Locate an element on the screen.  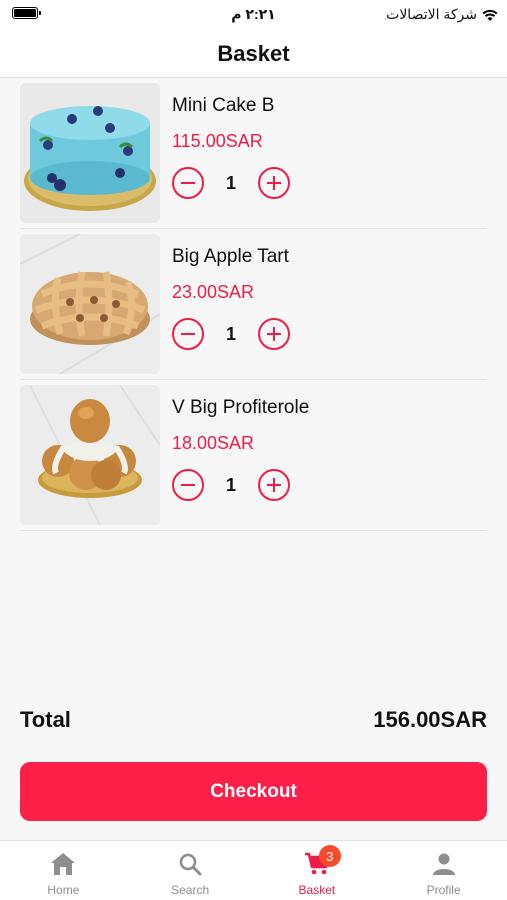
item-price: 23.00SAR is located at coordinates (213, 292).